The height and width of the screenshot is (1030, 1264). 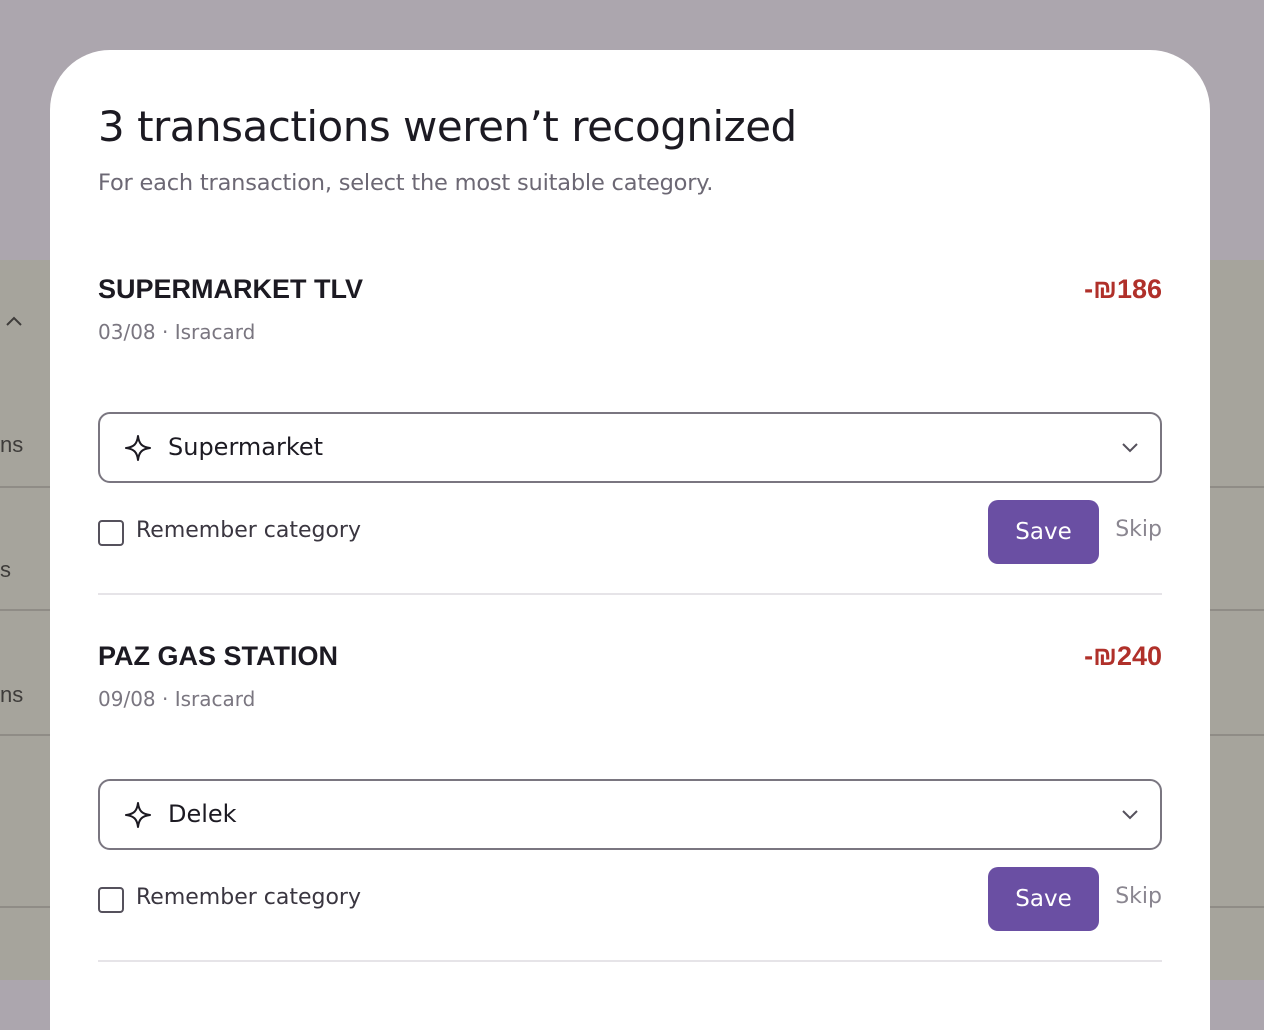 What do you see at coordinates (447, 126) in the screenshot?
I see `modal-title: 3 transactions weren’t recognized` at bounding box center [447, 126].